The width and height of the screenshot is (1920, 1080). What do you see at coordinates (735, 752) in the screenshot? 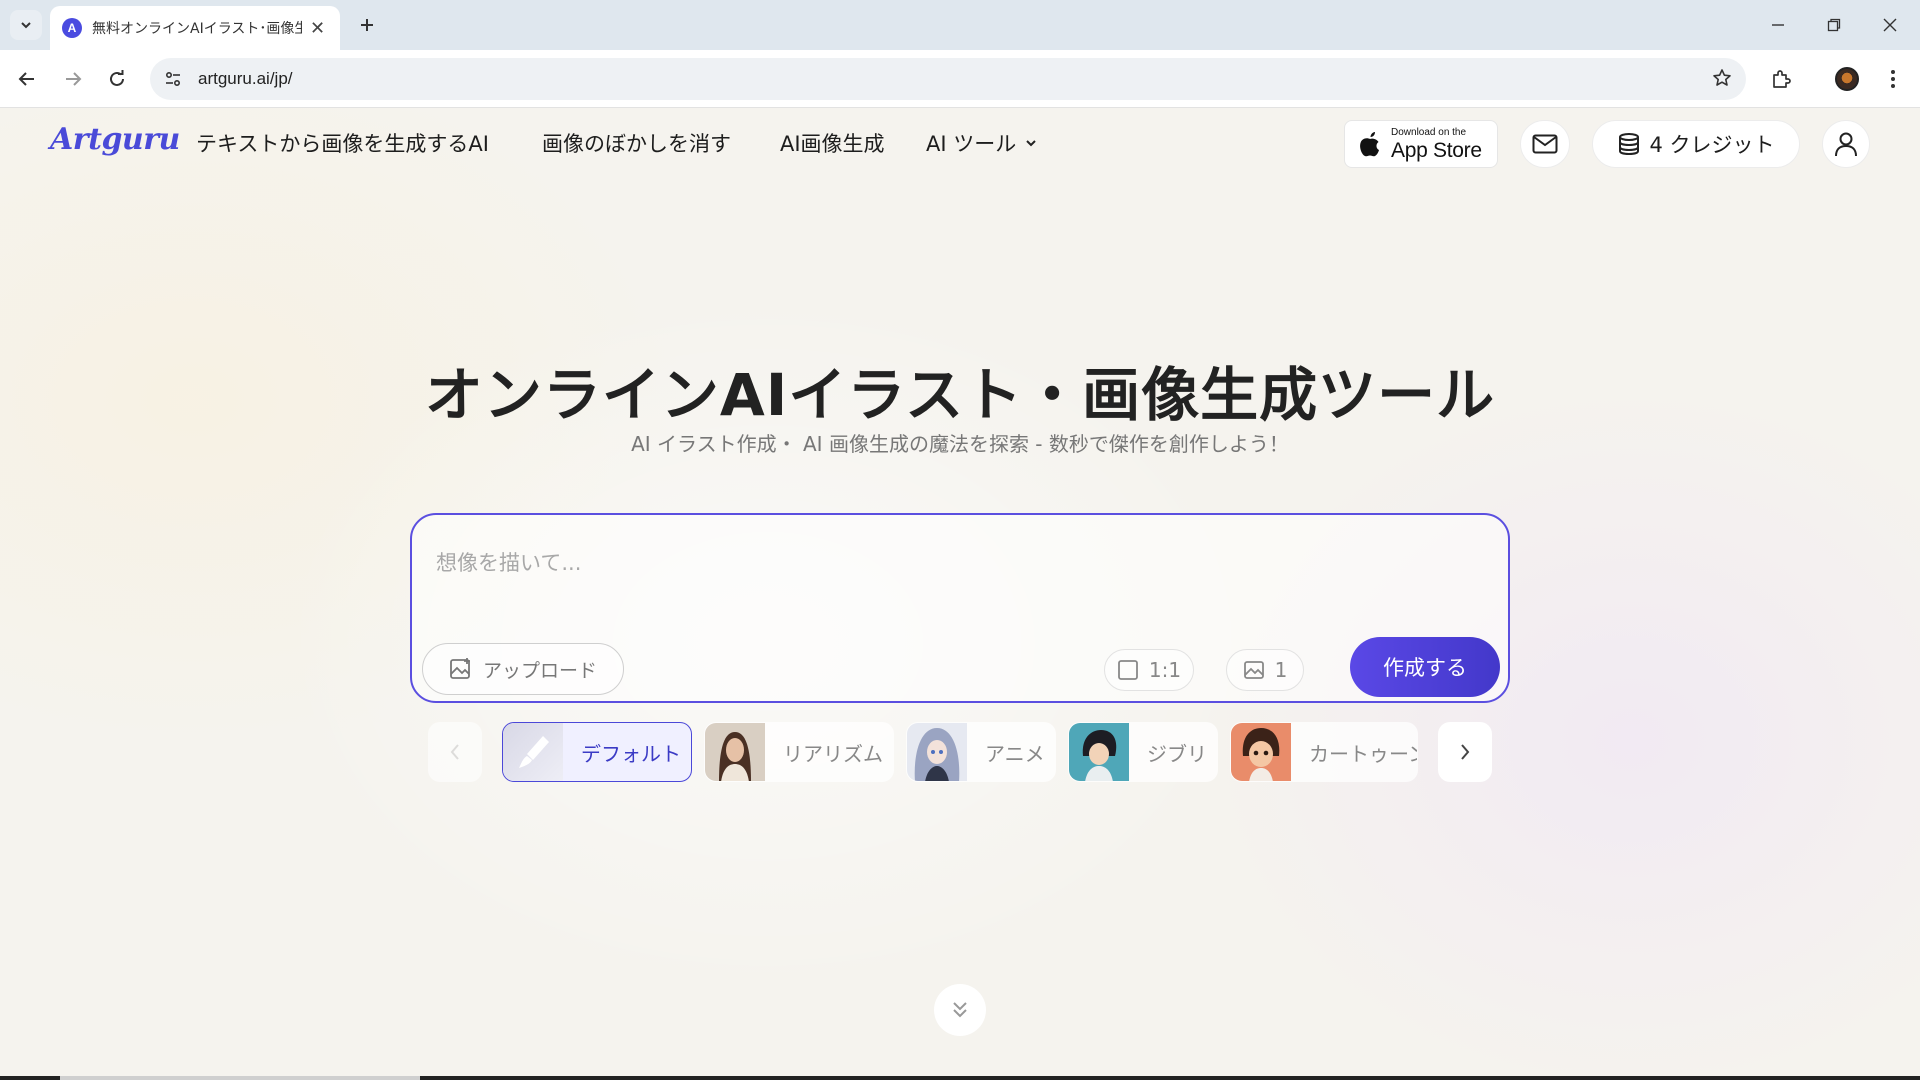
I see `realism-thumbnail` at bounding box center [735, 752].